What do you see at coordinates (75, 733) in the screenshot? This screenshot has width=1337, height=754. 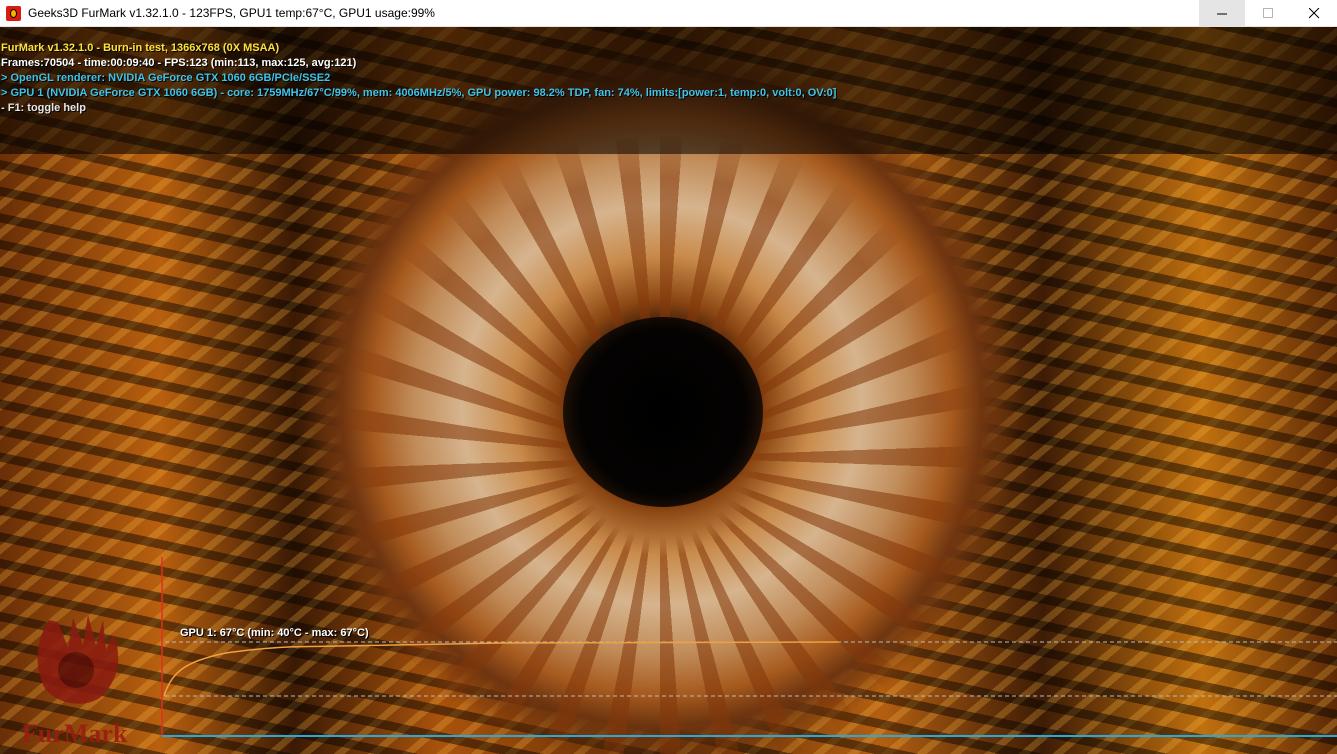 I see `furmark-logo-text: FurMark` at bounding box center [75, 733].